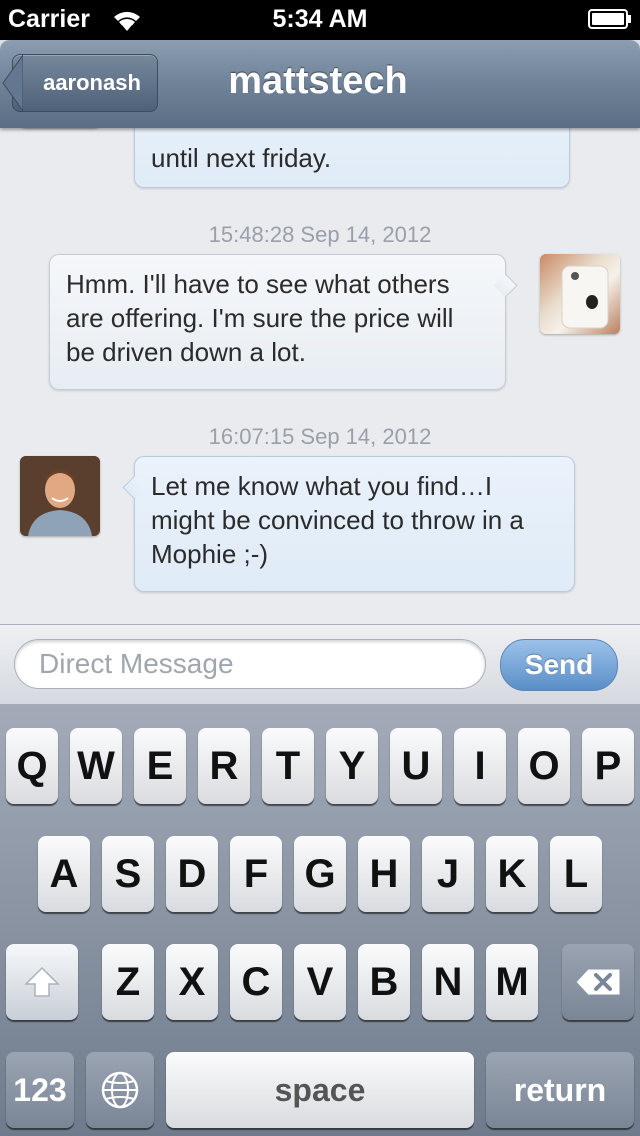  I want to click on avatar-aaronash, so click(580, 294).